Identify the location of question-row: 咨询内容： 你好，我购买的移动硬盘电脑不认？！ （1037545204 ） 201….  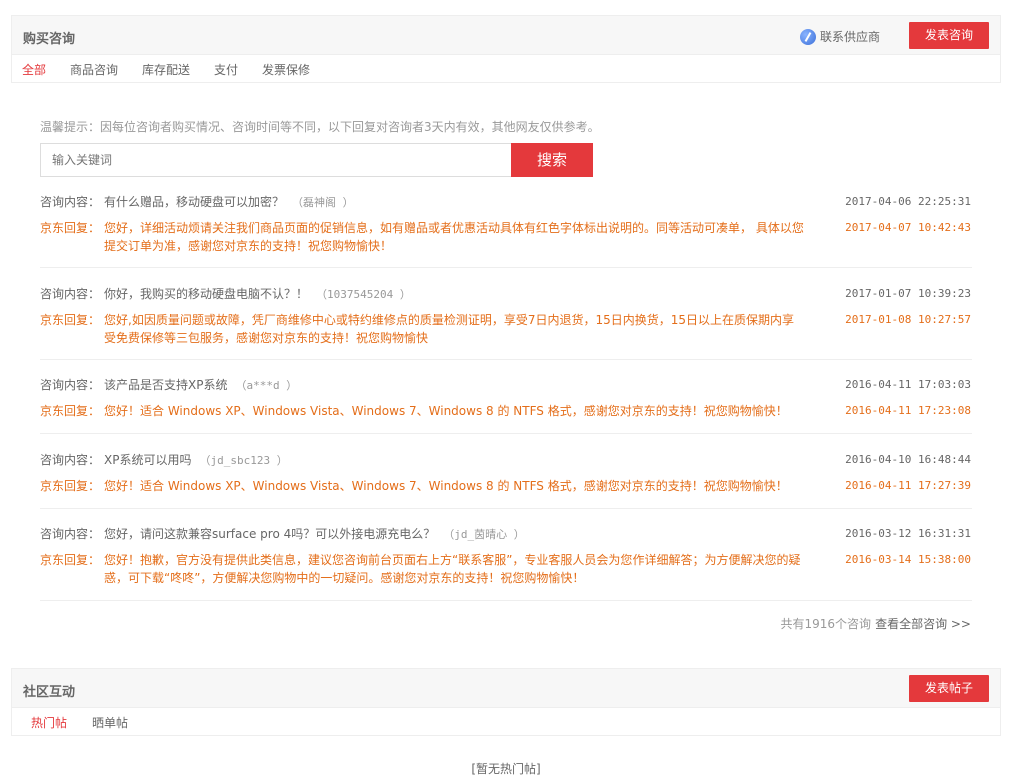
(506, 294).